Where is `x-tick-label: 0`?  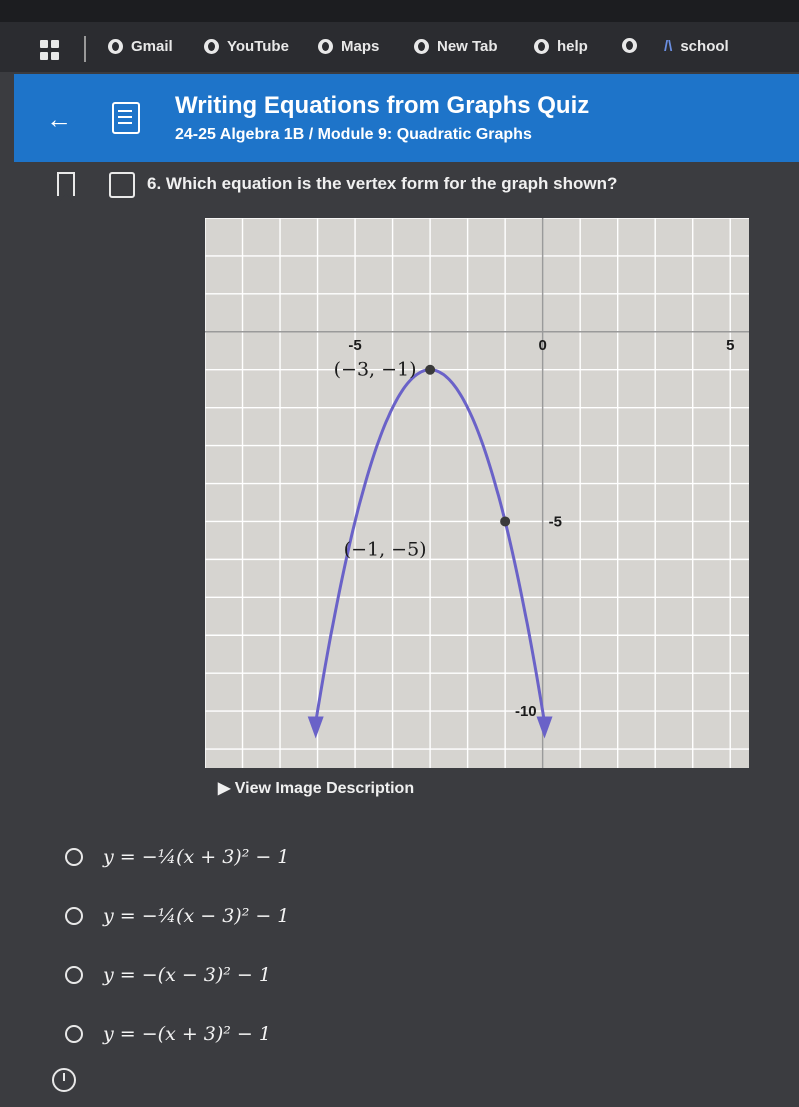 x-tick-label: 0 is located at coordinates (542, 345).